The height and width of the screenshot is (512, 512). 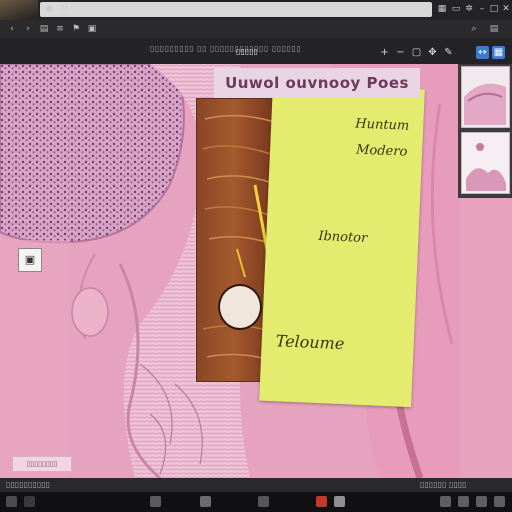 I want to click on close-icon: ✕, so click(x=506, y=9).